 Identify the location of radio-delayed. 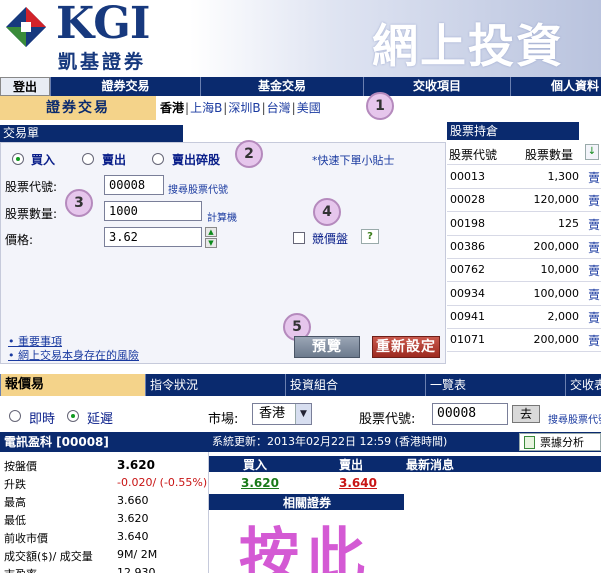
(73, 416).